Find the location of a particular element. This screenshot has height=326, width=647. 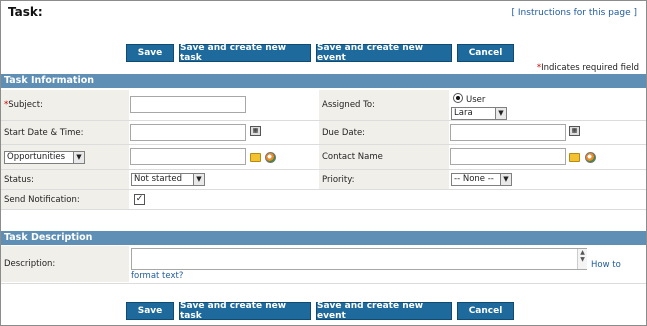

assigned-user-value: Lara is located at coordinates (463, 113).